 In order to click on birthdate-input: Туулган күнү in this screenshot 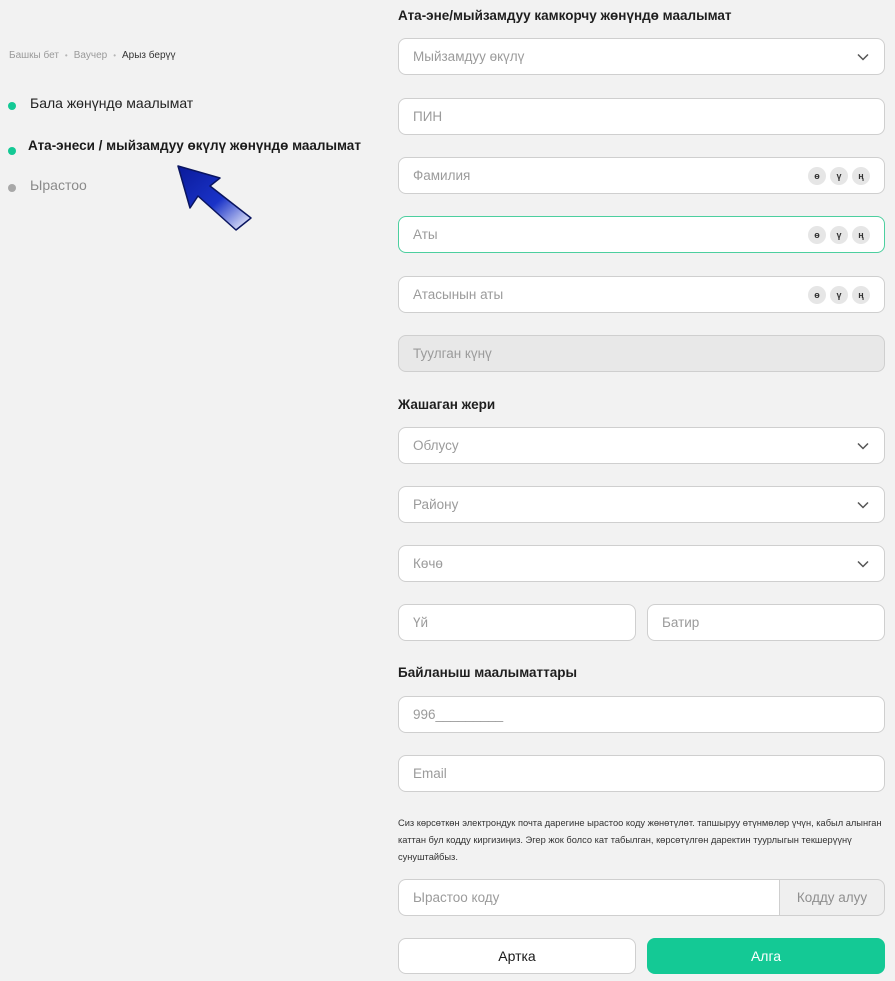, I will do `click(641, 353)`.